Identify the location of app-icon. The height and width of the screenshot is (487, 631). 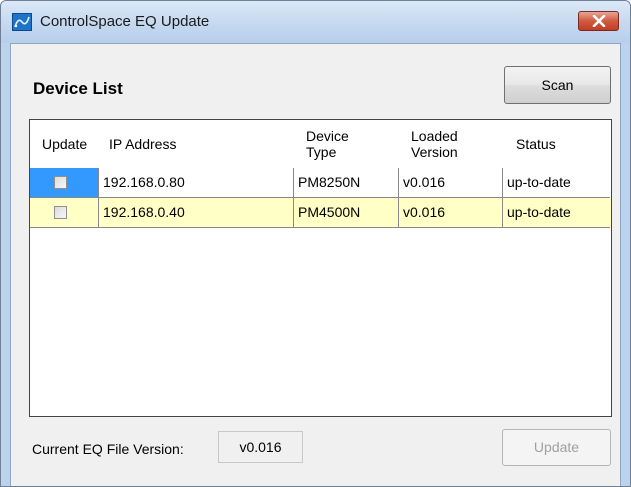
(22, 22).